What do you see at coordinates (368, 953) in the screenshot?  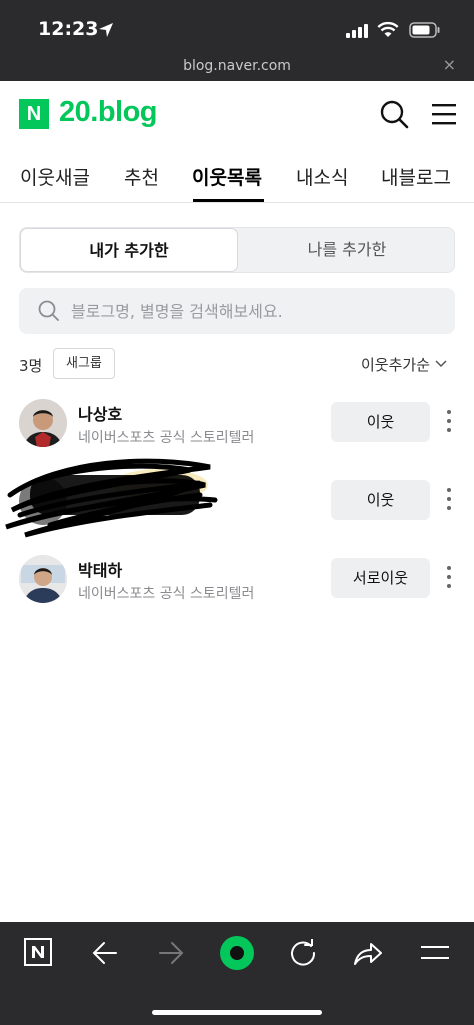 I see `share-icon` at bounding box center [368, 953].